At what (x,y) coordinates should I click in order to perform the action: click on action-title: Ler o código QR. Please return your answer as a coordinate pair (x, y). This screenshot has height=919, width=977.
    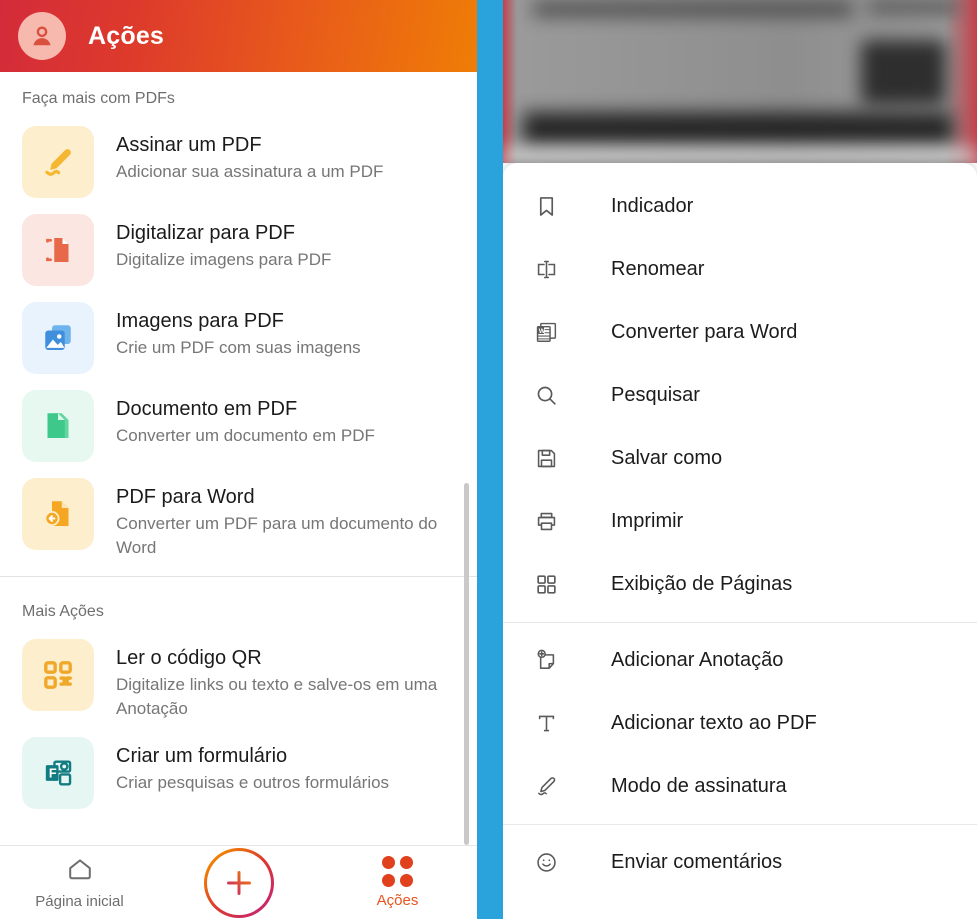
    Looking at the image, I should click on (189, 658).